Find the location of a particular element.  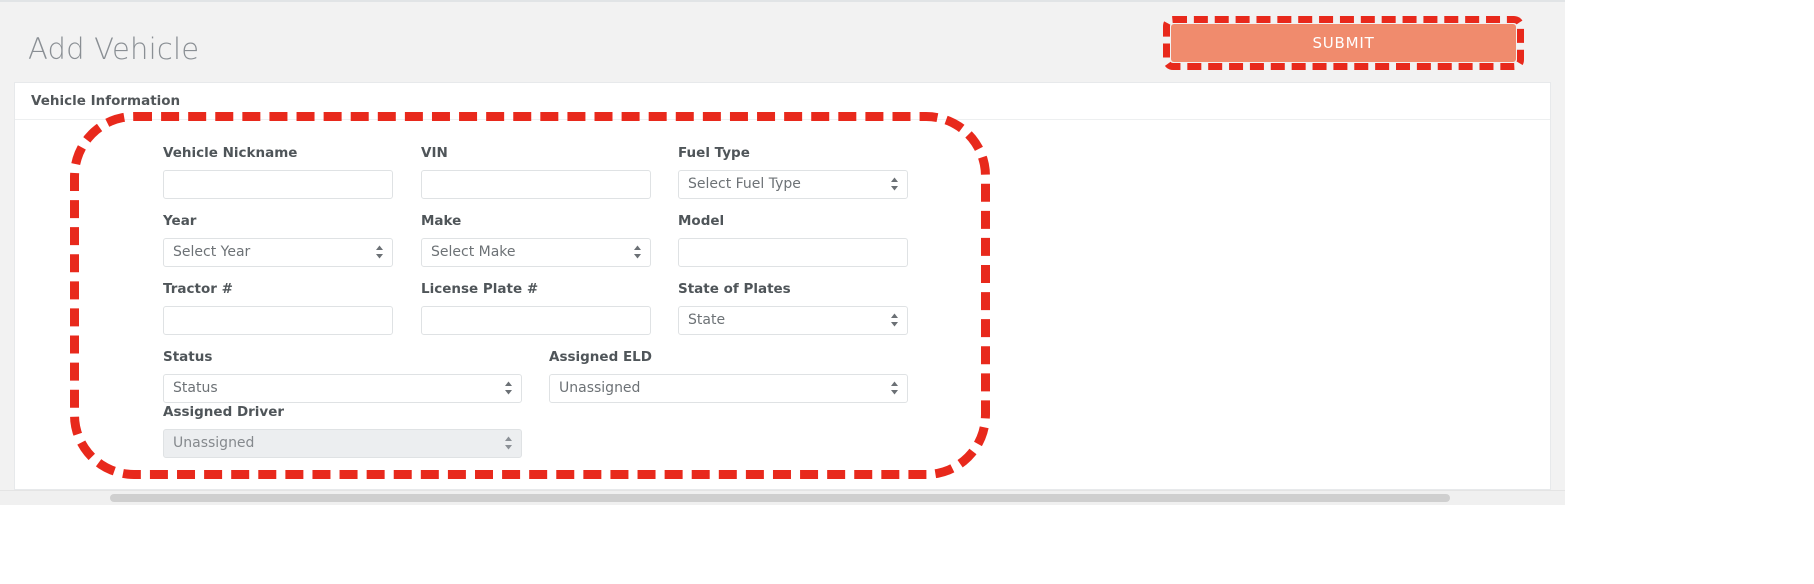

field-status: Status Status is located at coordinates (342, 376).